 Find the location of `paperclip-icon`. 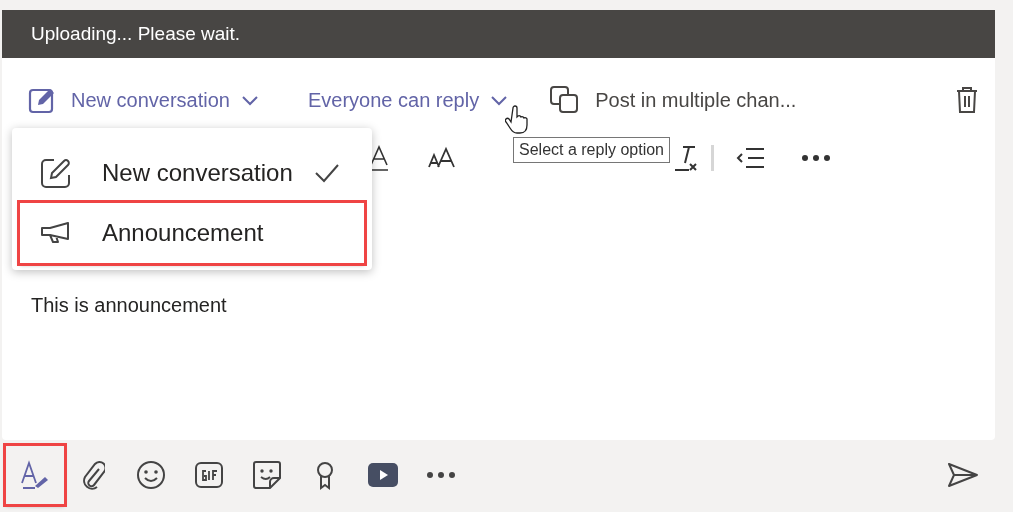

paperclip-icon is located at coordinates (93, 475).